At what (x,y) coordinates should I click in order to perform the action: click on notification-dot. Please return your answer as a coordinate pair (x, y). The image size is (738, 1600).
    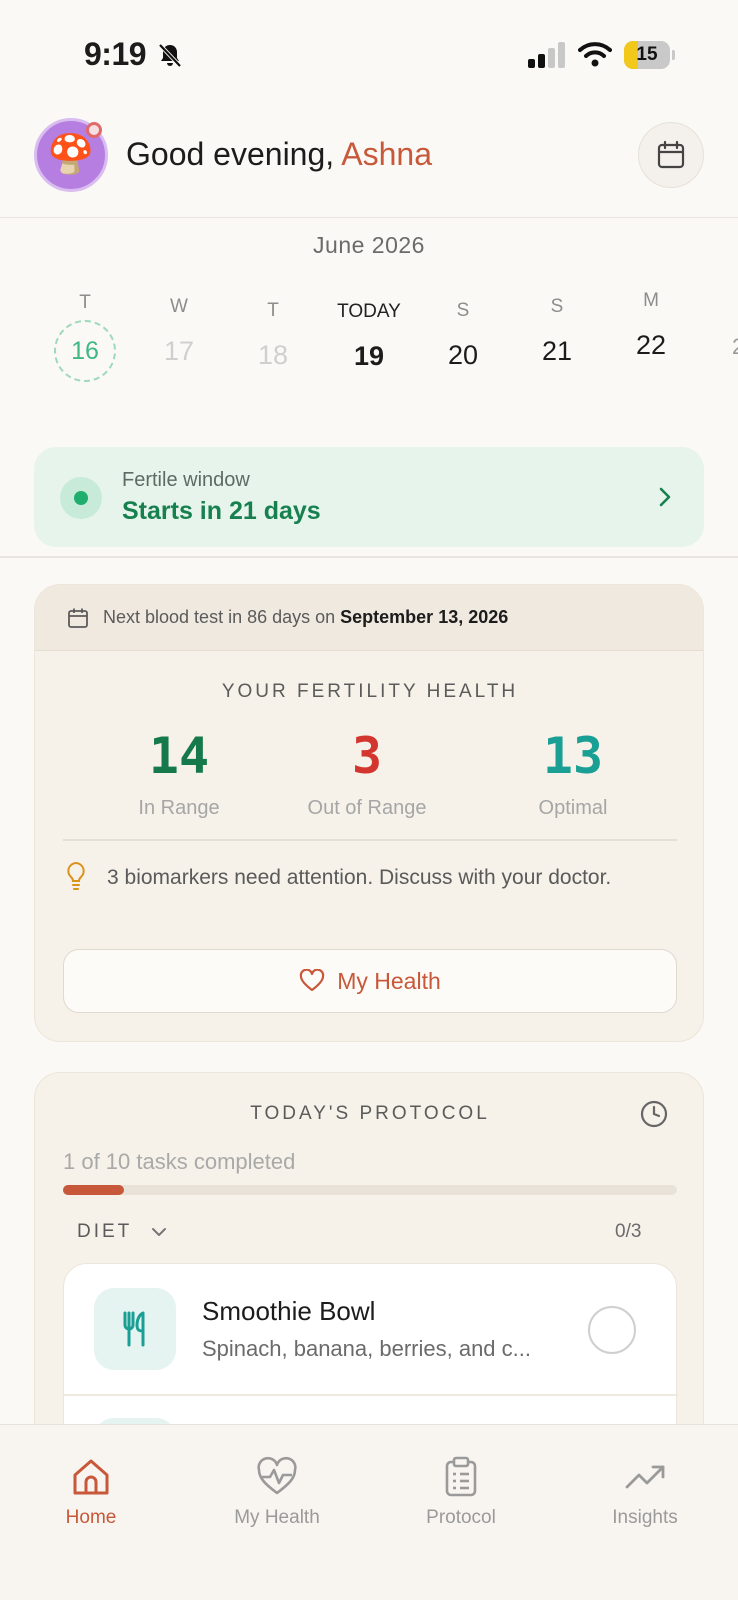
    Looking at the image, I should click on (94, 130).